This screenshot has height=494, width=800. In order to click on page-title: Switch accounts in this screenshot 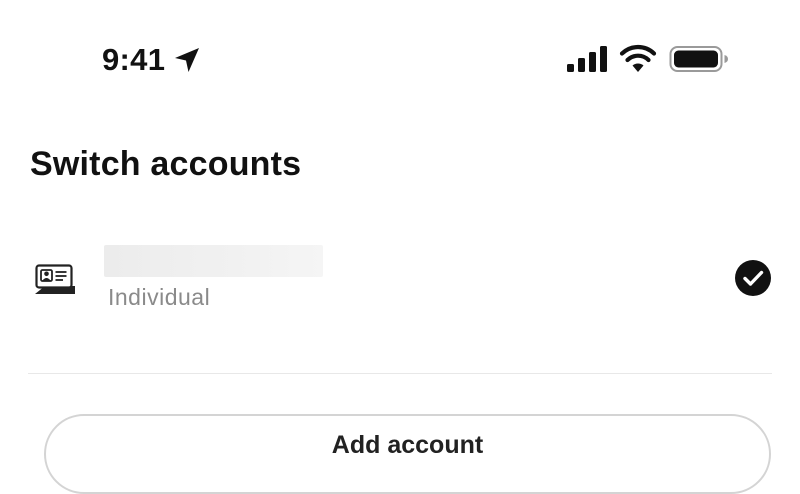, I will do `click(166, 164)`.